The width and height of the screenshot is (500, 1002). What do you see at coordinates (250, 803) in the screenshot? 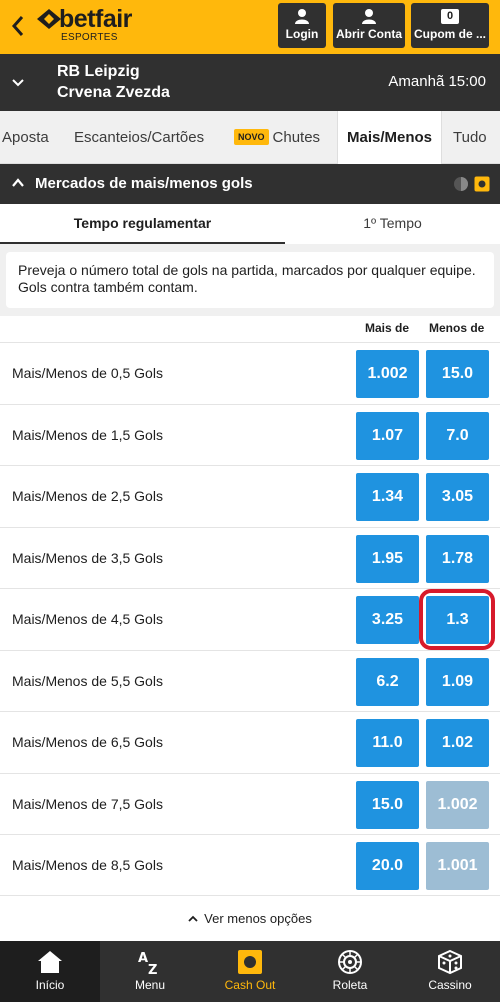
I see `market-row: Mais/Menos de 7,5 Gols 15.0 1.002` at bounding box center [250, 803].